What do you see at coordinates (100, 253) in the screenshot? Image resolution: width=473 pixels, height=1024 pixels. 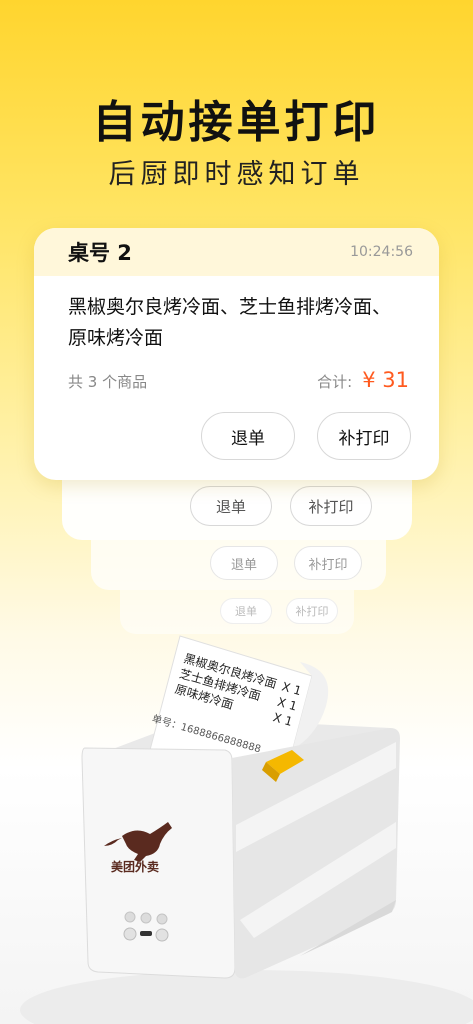 I see `table-number: 桌号 2` at bounding box center [100, 253].